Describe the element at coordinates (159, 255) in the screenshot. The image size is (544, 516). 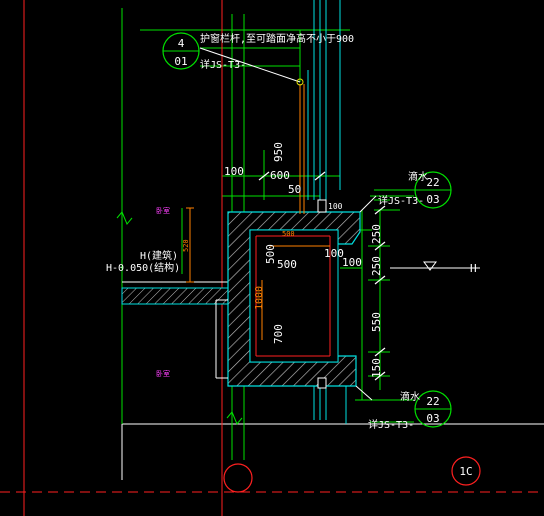
I see `level-building: H(建筑)` at that location.